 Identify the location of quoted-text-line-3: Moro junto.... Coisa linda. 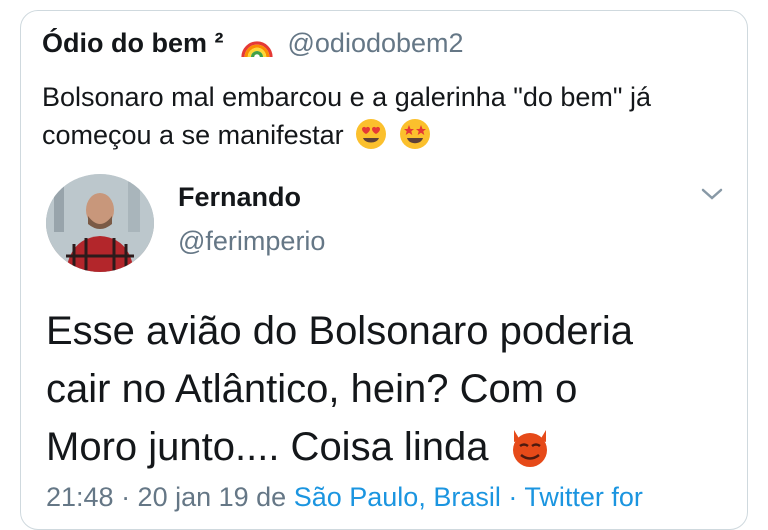
(396, 447).